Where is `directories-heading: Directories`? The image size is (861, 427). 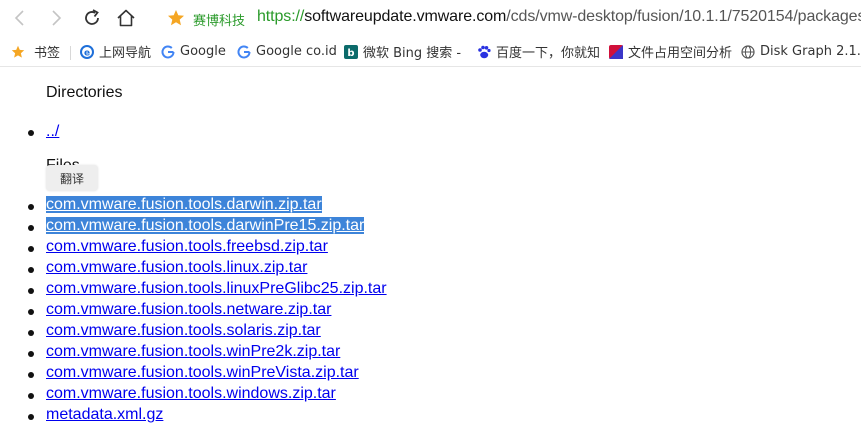 directories-heading: Directories is located at coordinates (84, 92).